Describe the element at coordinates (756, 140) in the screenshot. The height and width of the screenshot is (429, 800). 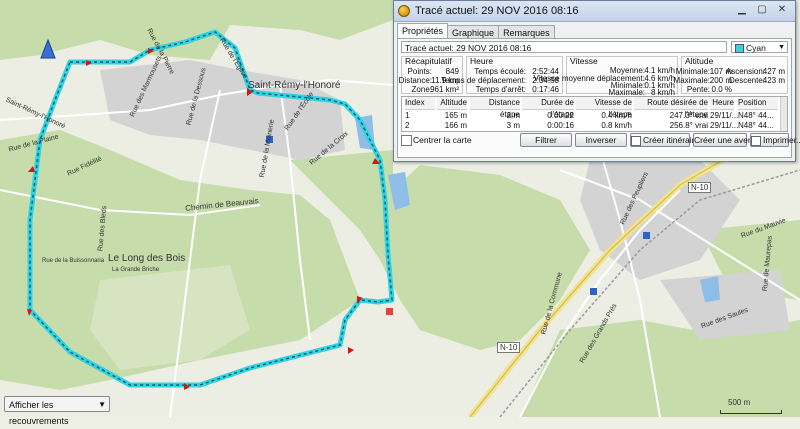
I see `printer-icon` at that location.